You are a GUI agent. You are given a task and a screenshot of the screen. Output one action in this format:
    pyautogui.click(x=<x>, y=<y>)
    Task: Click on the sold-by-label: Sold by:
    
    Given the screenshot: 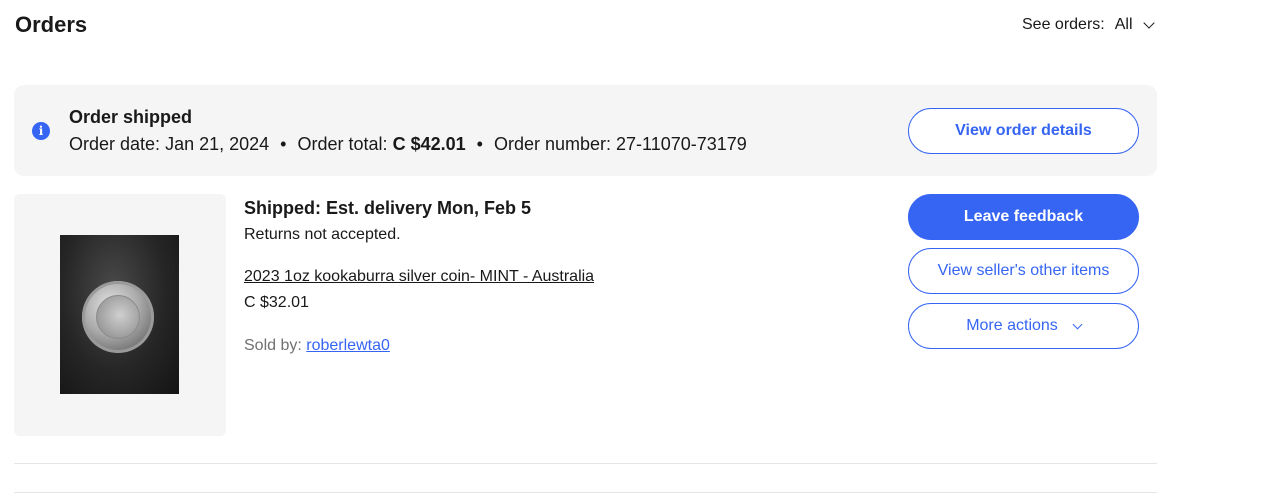 What is the action you would take?
    pyautogui.click(x=273, y=345)
    